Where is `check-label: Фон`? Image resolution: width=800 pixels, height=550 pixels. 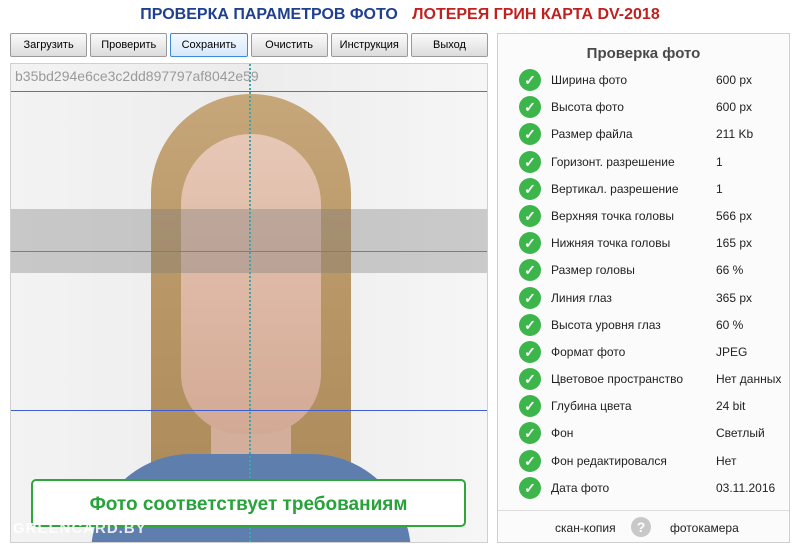 check-label: Фон is located at coordinates (562, 433).